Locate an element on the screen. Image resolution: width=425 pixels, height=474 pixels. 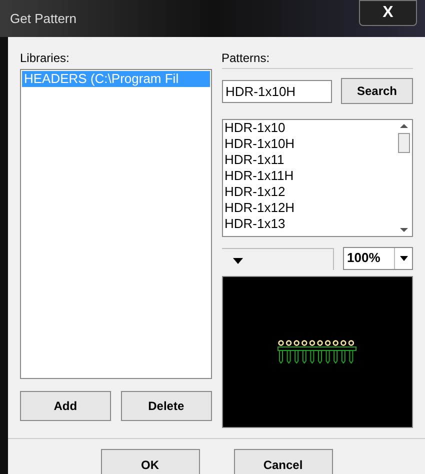
window-title: Get Pattern is located at coordinates (43, 19).